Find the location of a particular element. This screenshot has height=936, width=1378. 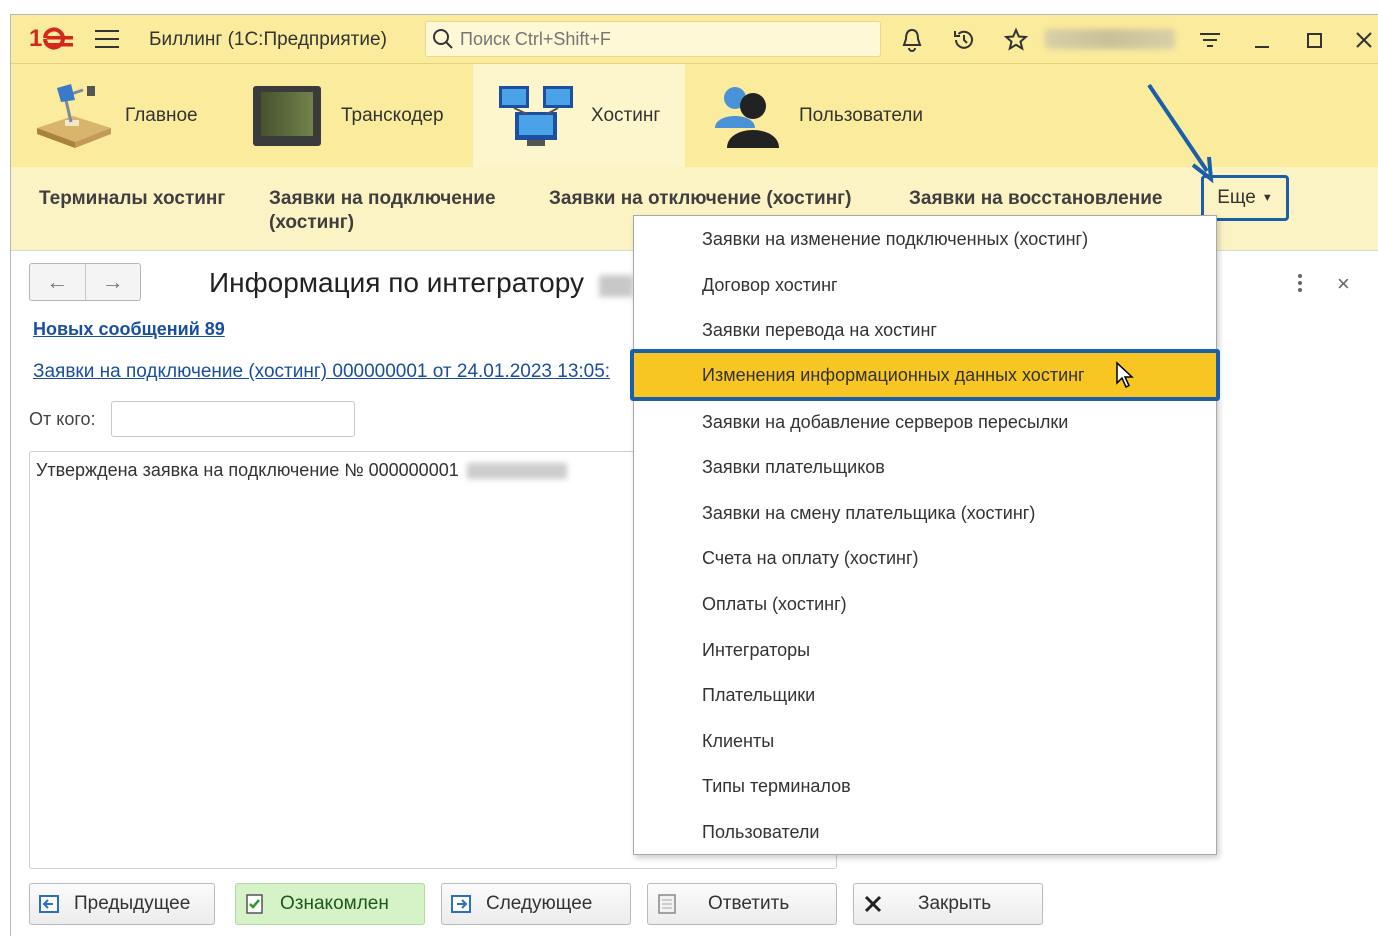

section-users: Пользователи is located at coordinates (825, 116).